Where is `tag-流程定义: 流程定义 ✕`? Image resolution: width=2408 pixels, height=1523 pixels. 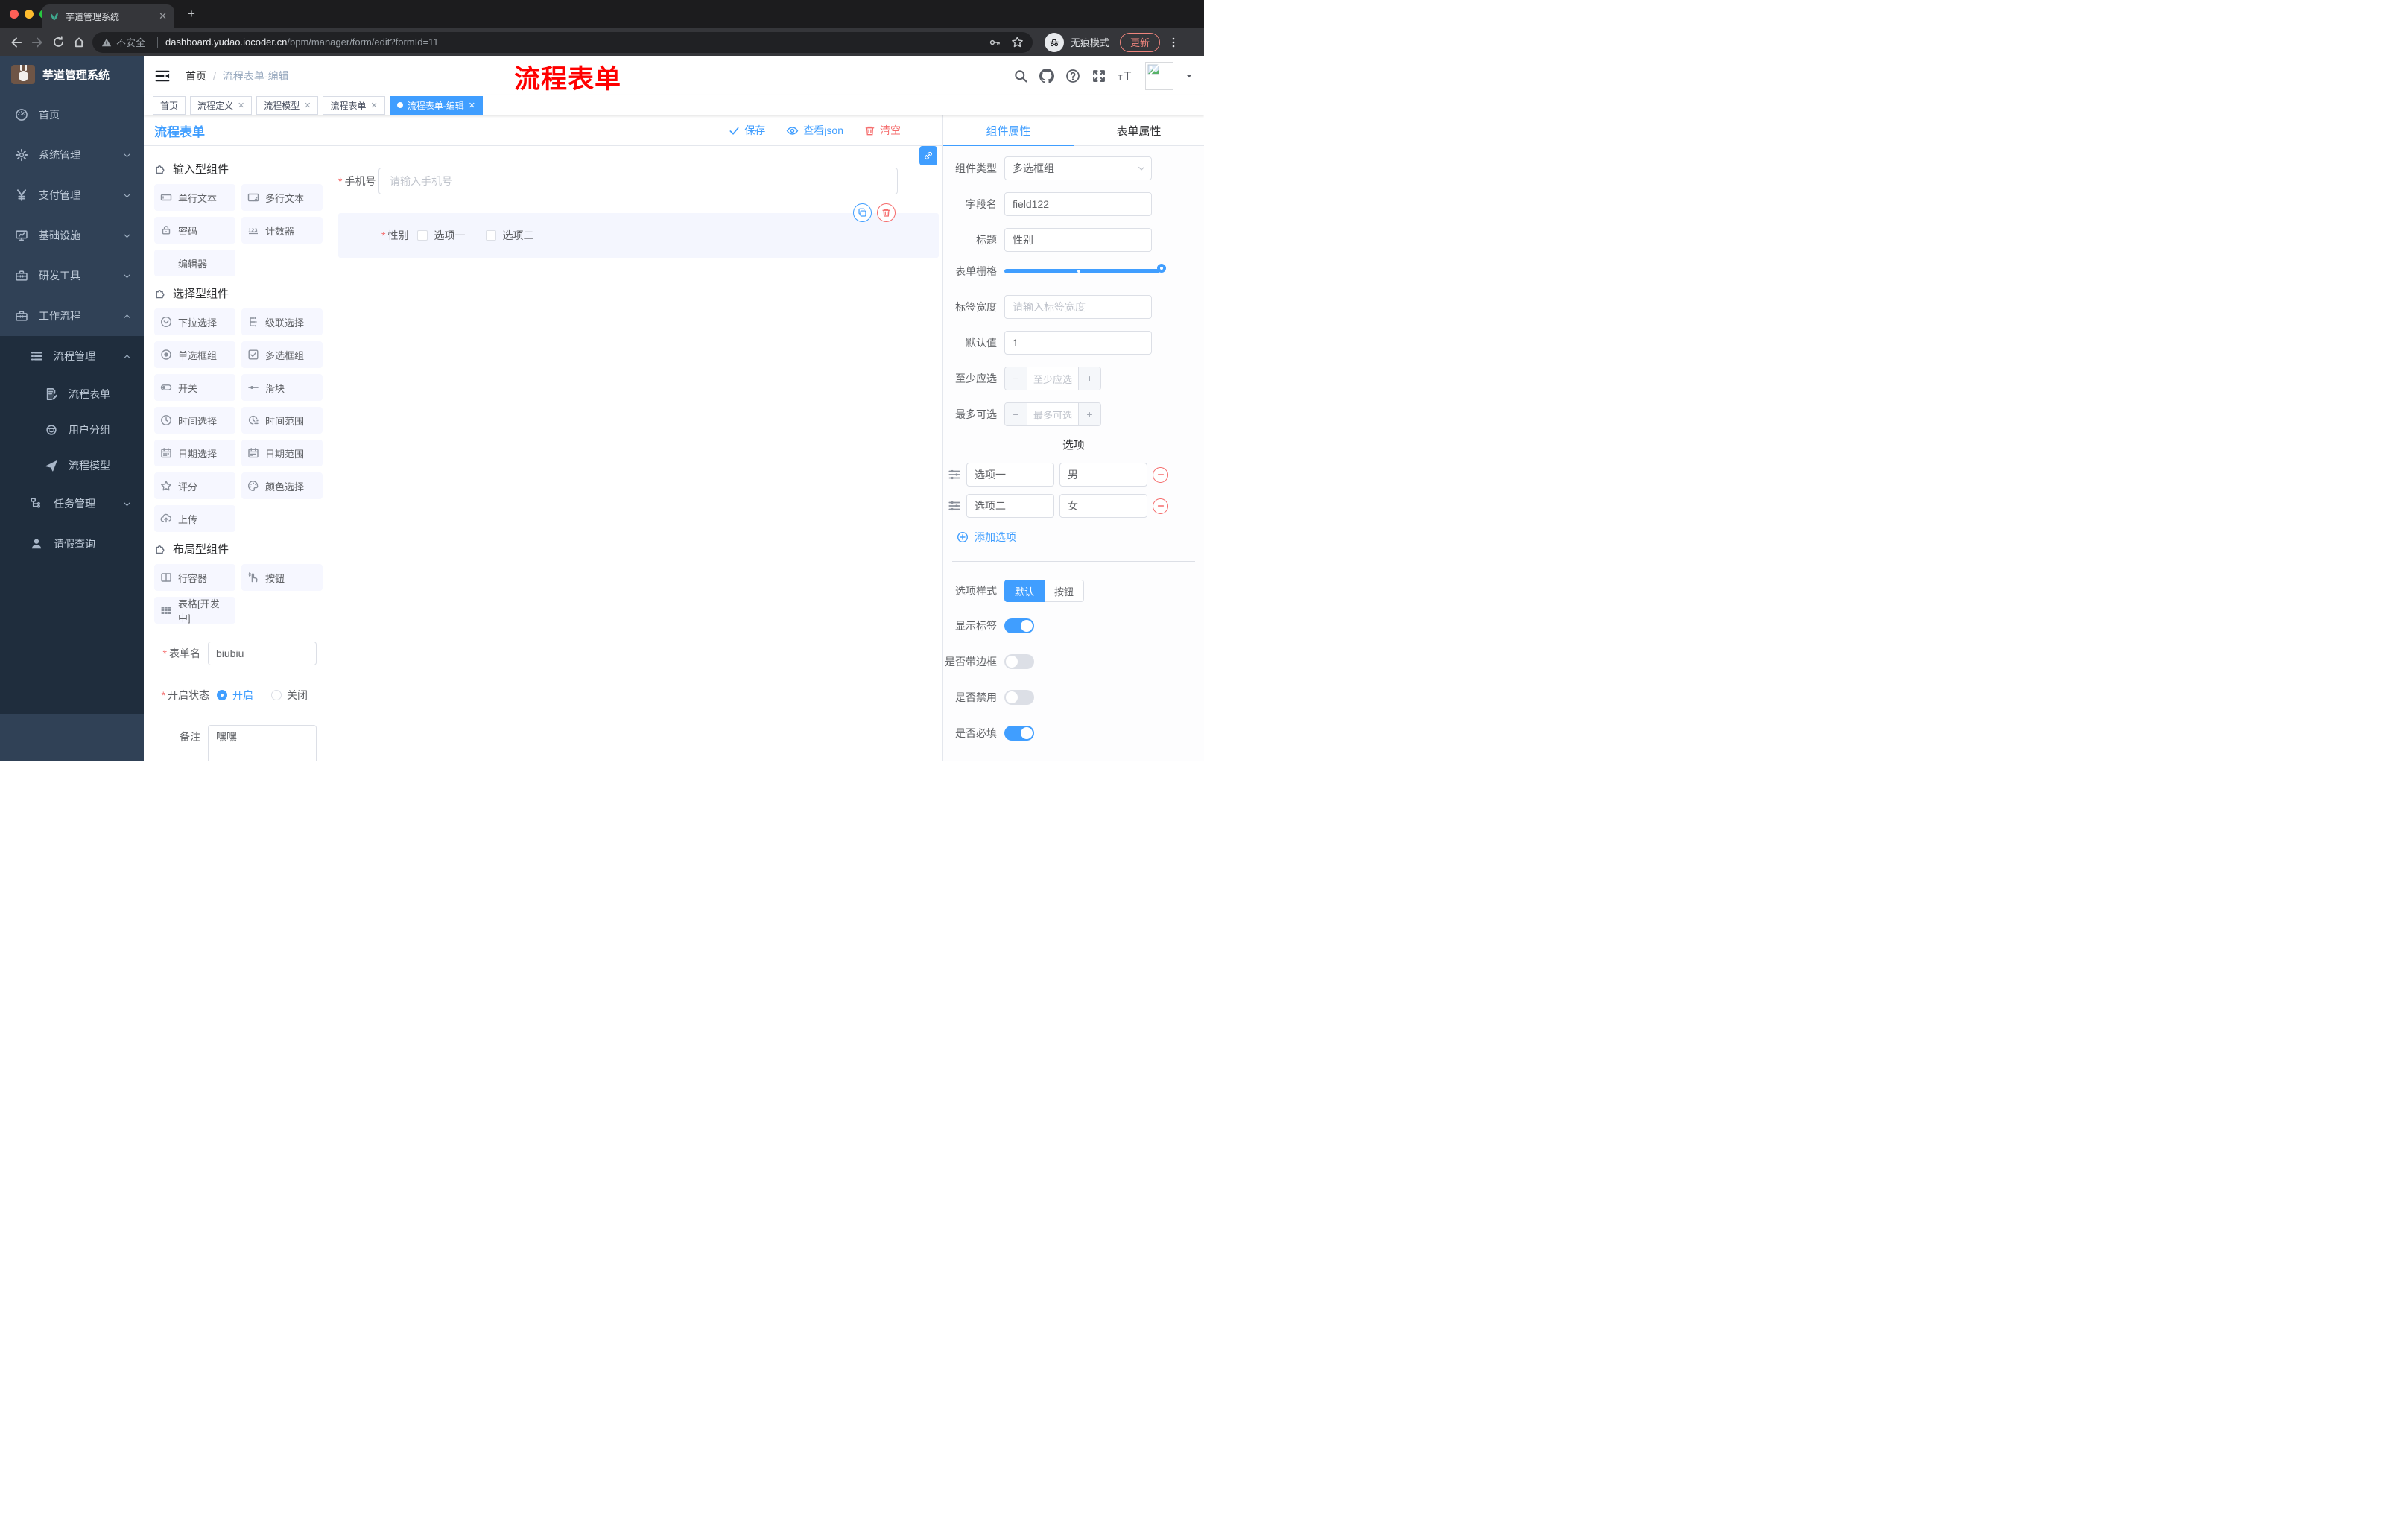
tag-流程定义: 流程定义 ✕ is located at coordinates (221, 105).